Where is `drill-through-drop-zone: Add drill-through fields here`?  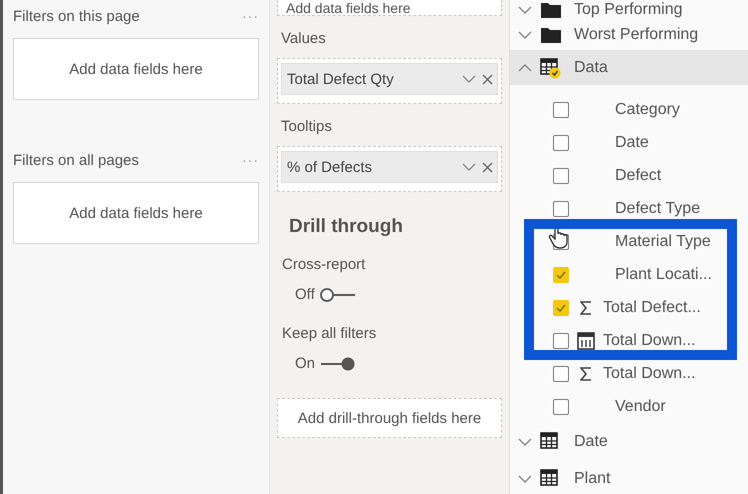
drill-through-drop-zone: Add drill-through fields here is located at coordinates (389, 418).